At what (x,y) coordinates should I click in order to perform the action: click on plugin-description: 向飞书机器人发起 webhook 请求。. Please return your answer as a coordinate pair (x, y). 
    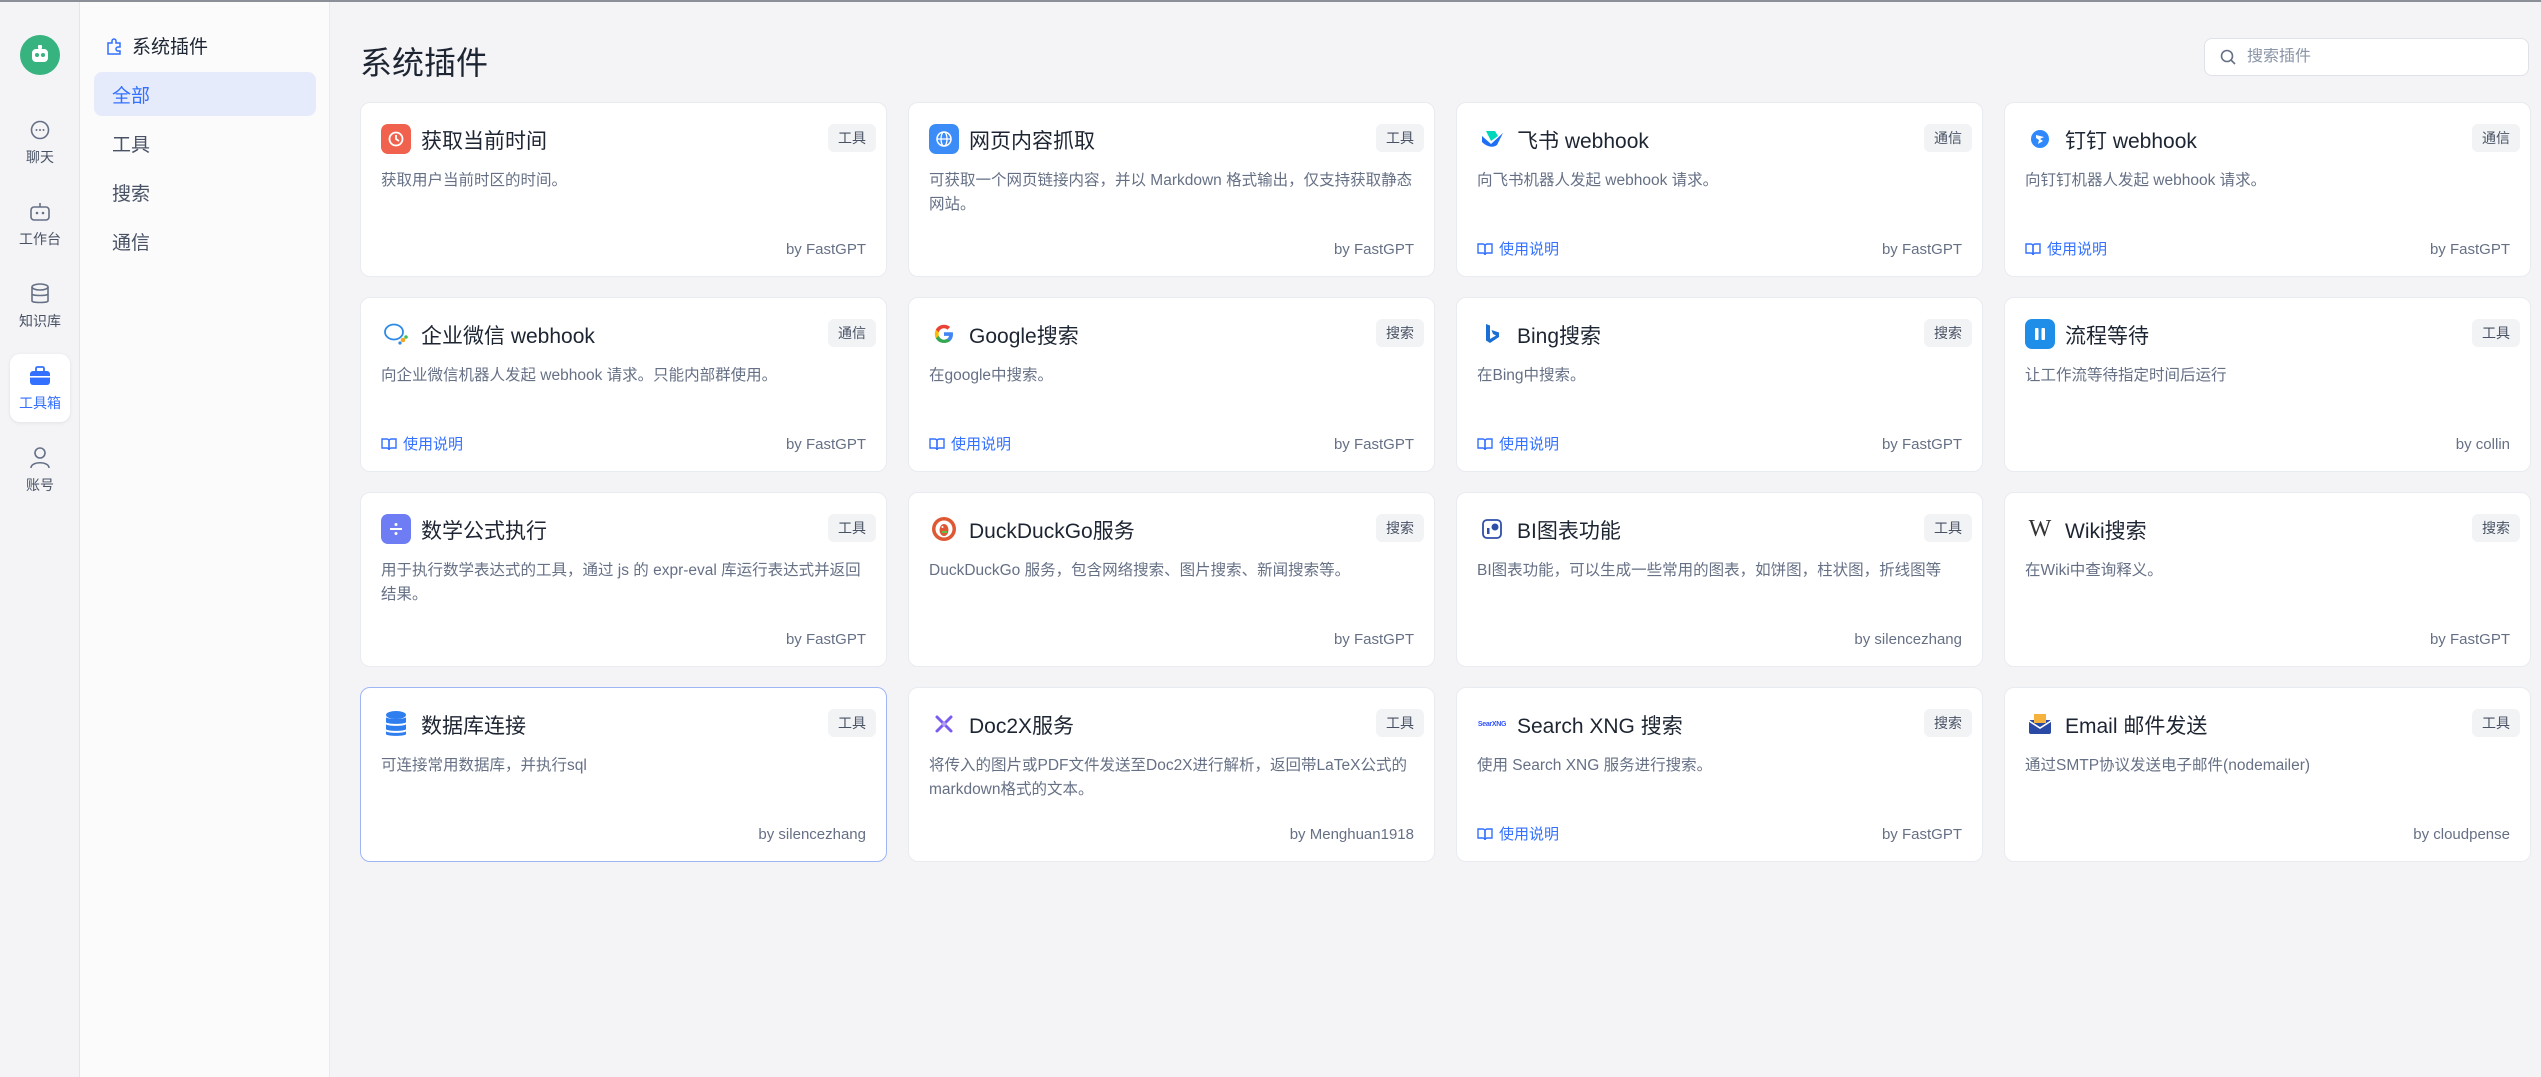
    Looking at the image, I should click on (1598, 180).